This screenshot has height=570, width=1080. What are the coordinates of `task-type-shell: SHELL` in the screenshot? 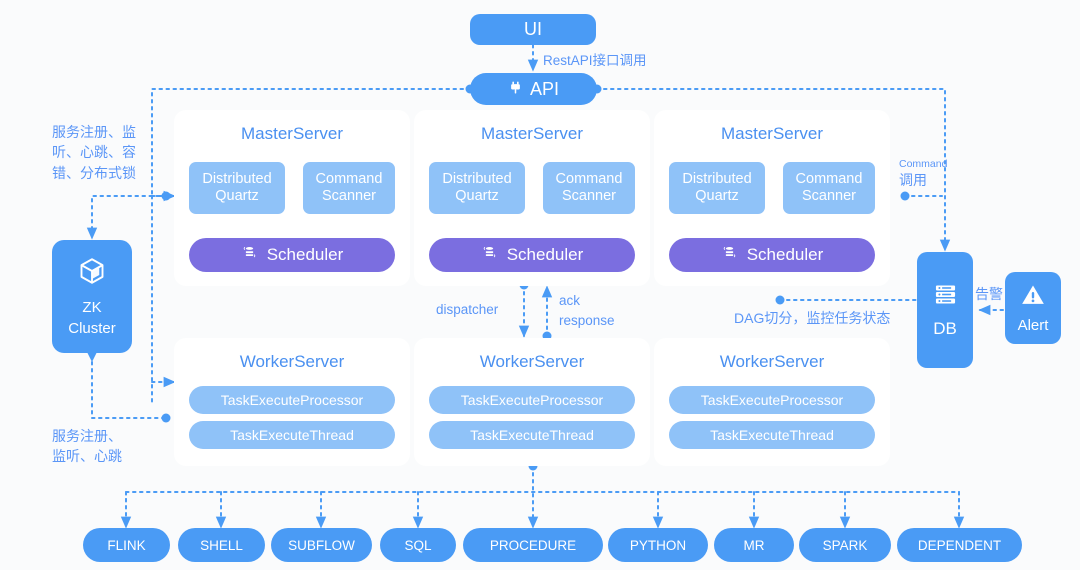 It's located at (221, 545).